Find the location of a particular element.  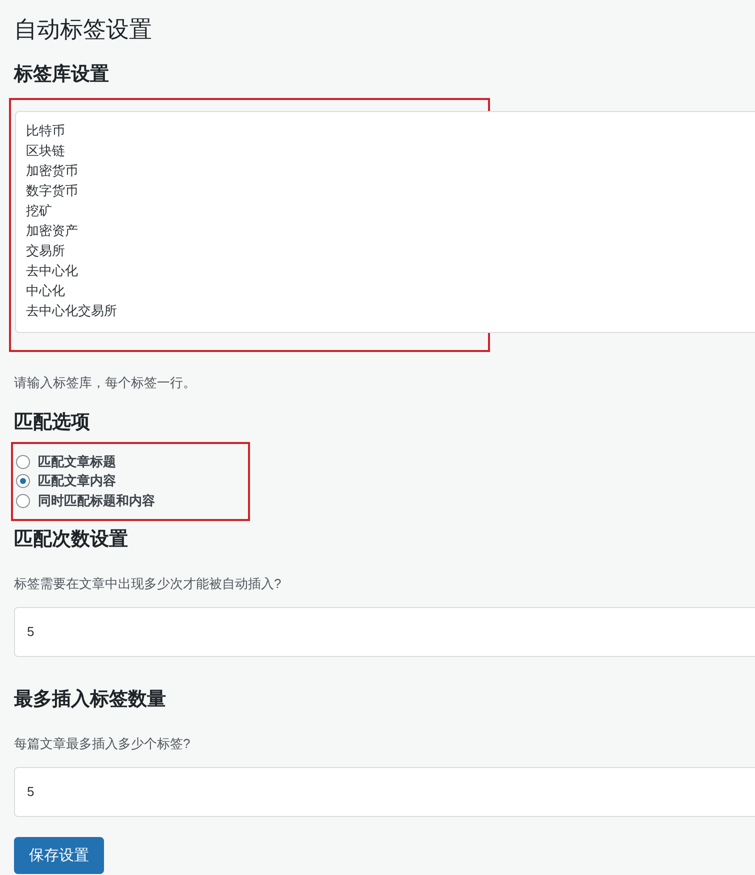

section-heading: 最多插入标签数量 is located at coordinates (90, 700).